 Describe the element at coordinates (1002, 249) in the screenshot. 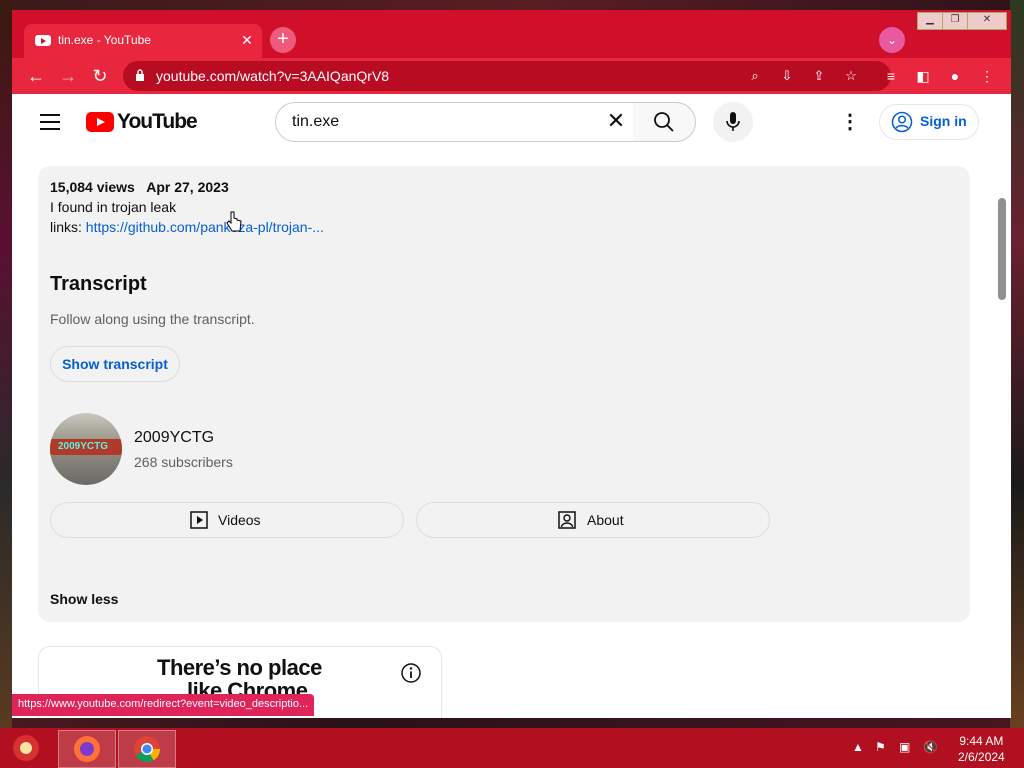

I see `page-scrollbar-thumb` at that location.